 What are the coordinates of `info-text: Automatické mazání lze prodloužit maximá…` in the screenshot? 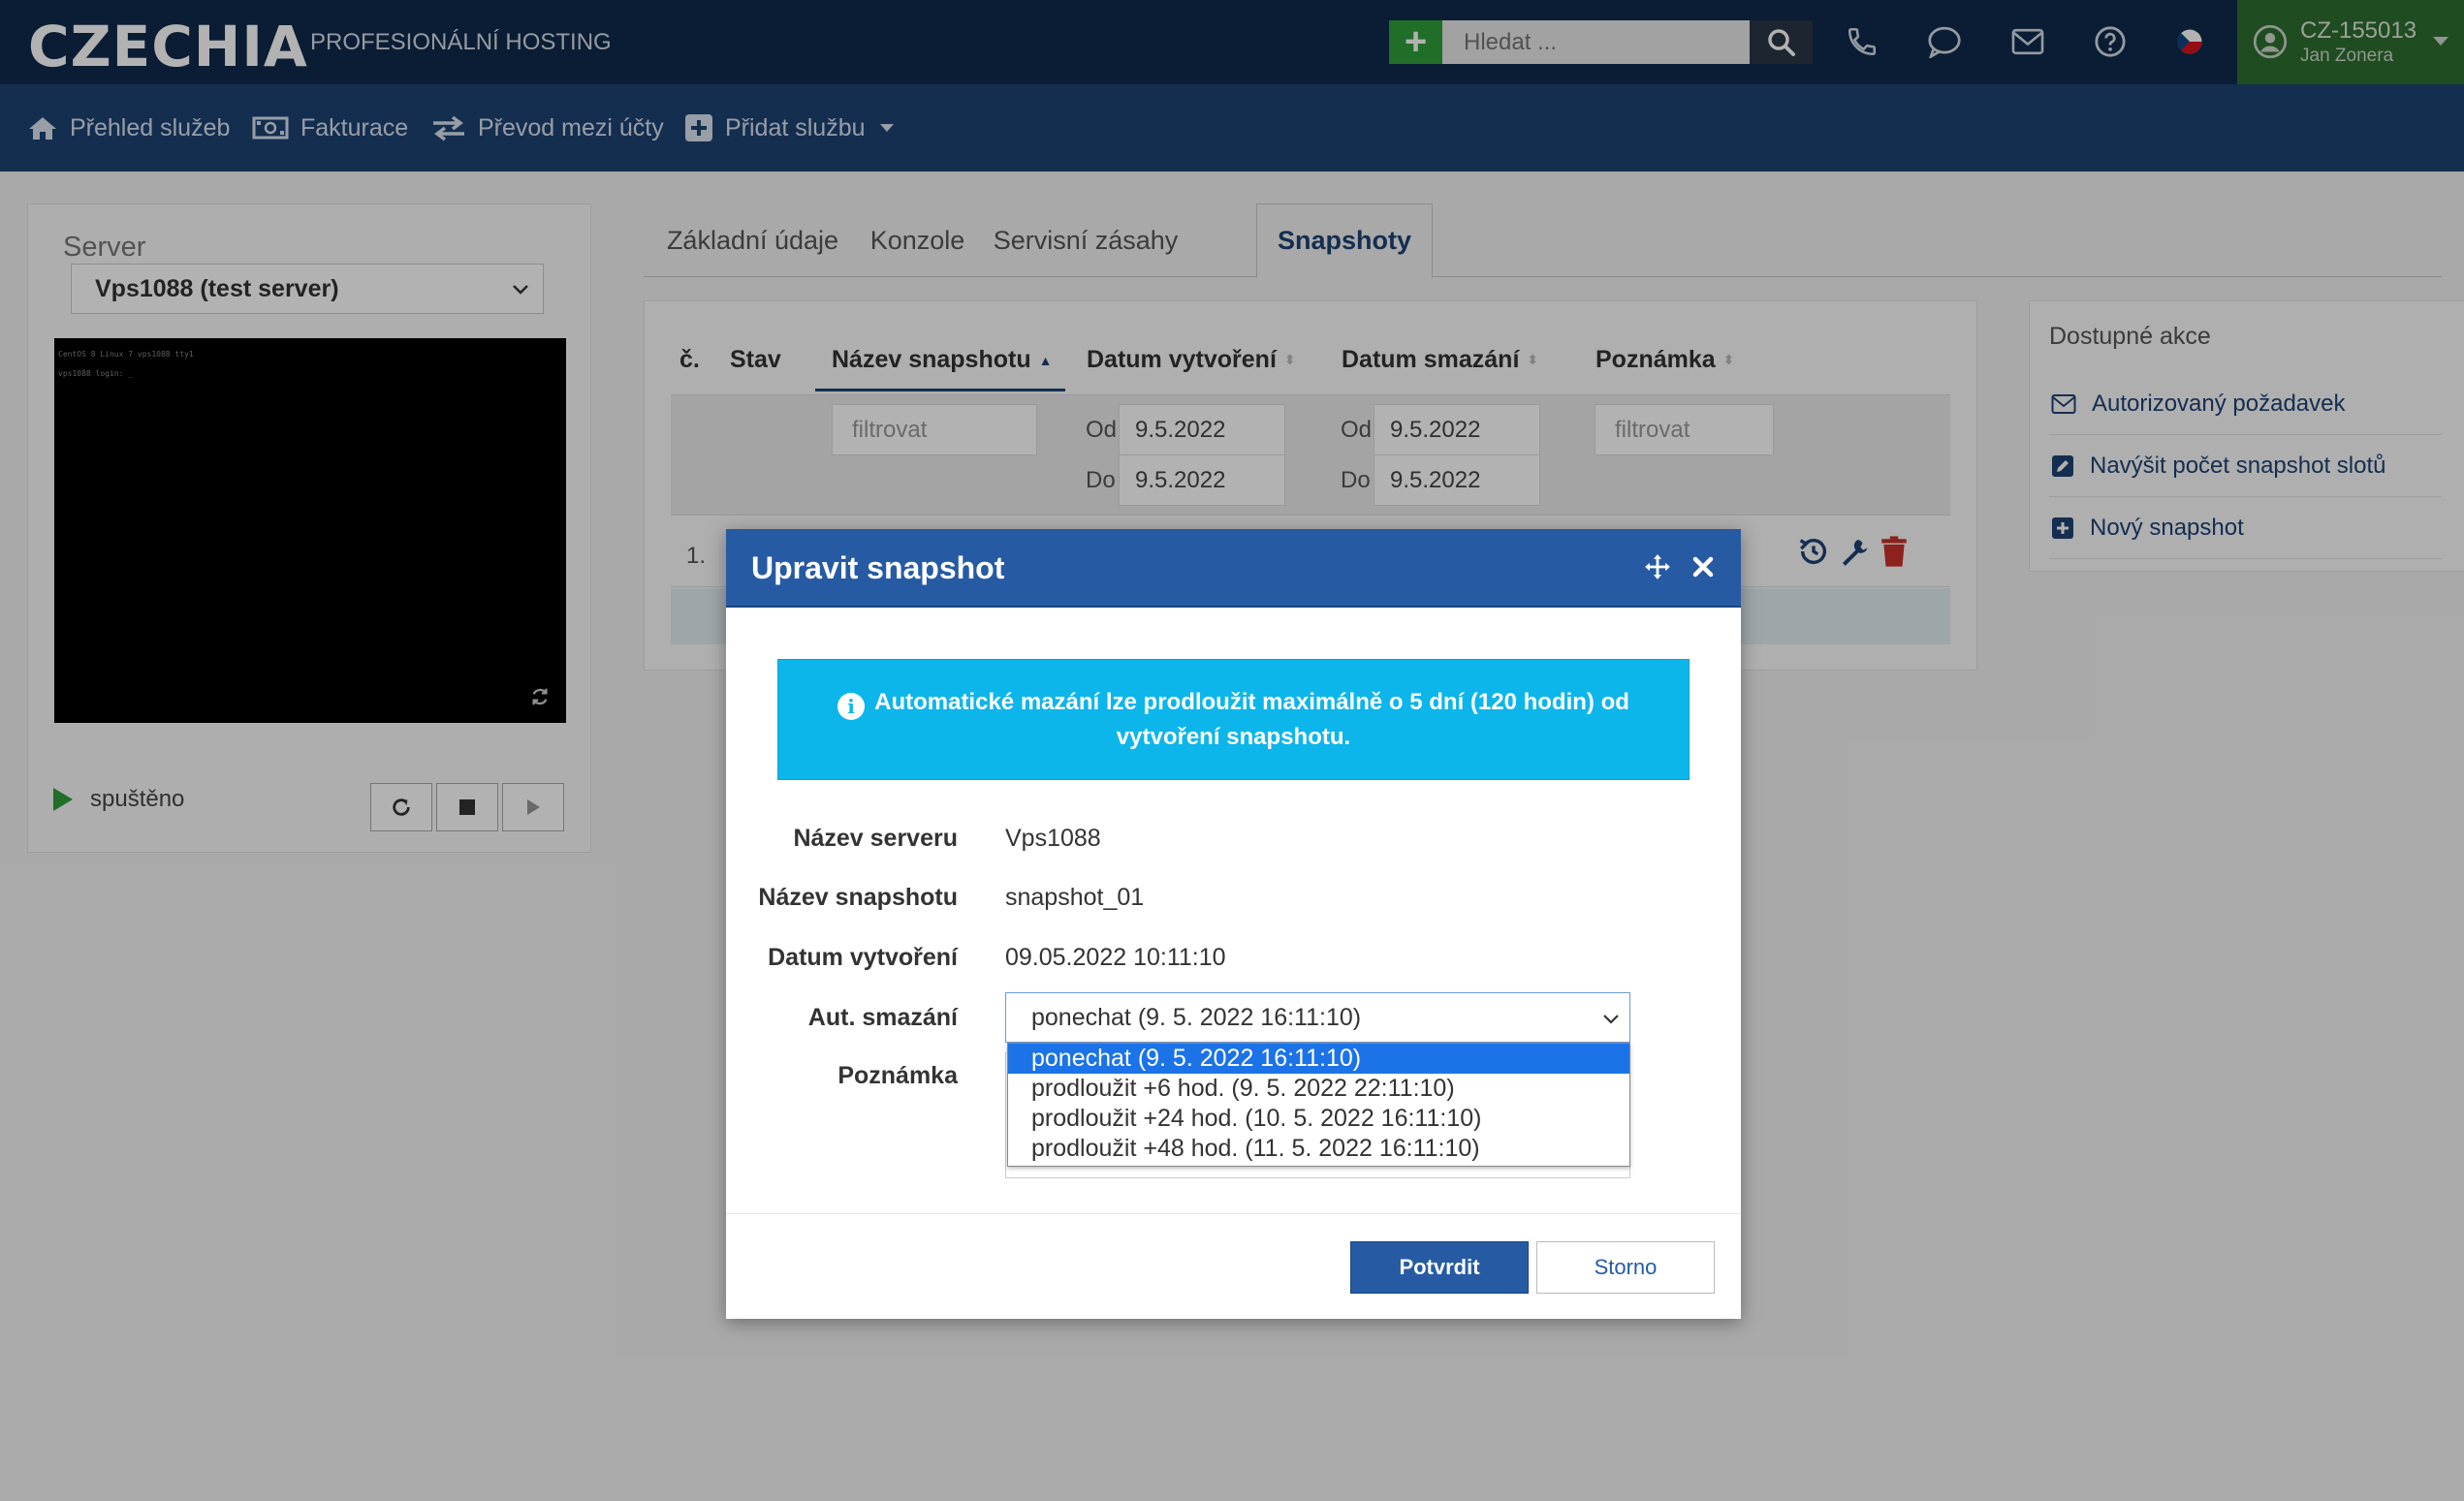 It's located at (1251, 720).